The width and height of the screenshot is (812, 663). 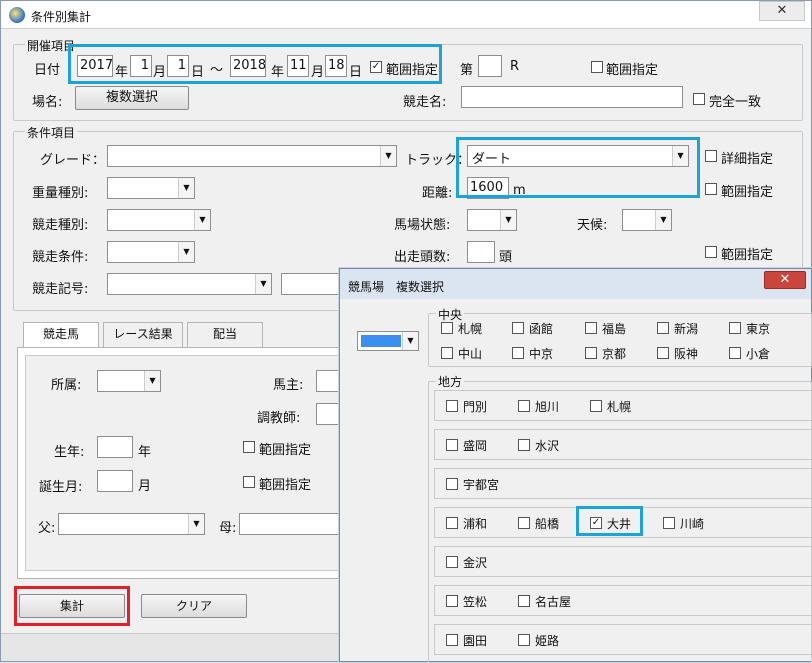 I want to click on birth-month-range-checkbox, so click(x=249, y=482).